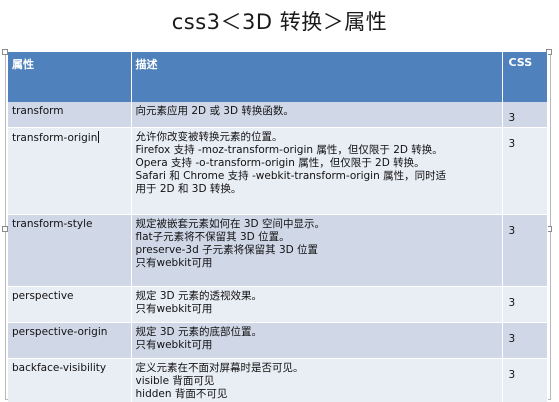 The image size is (559, 402). What do you see at coordinates (209, 137) in the screenshot?
I see `description-line: 允许你改变被转换元素的位置。` at bounding box center [209, 137].